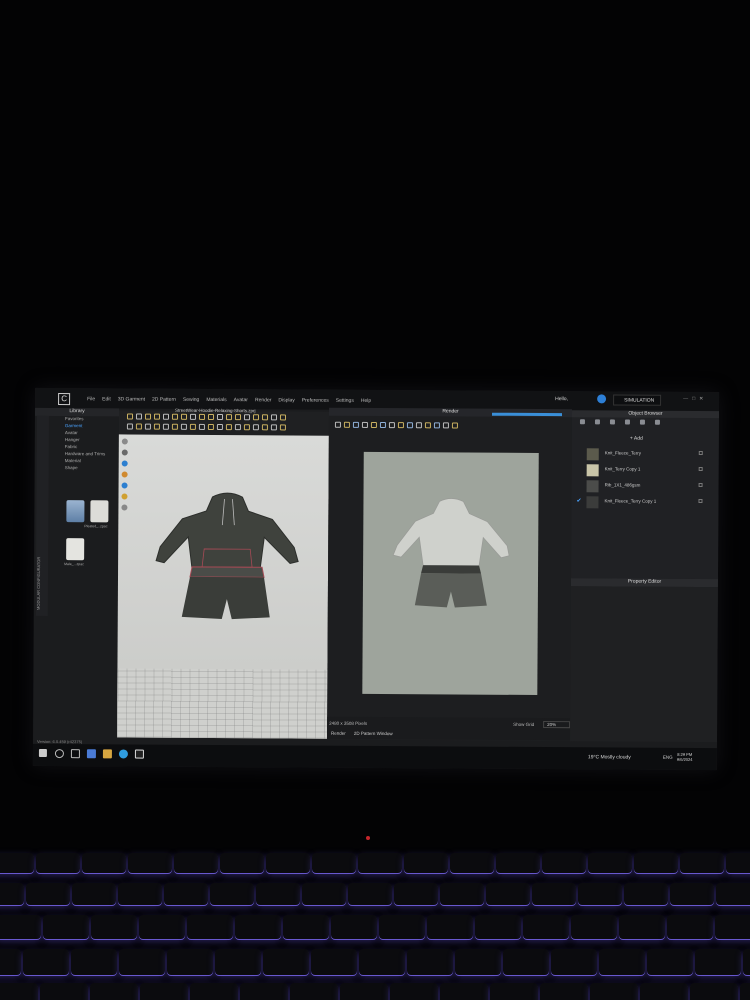  What do you see at coordinates (91, 754) in the screenshot?
I see `app-l-icon` at bounding box center [91, 754].